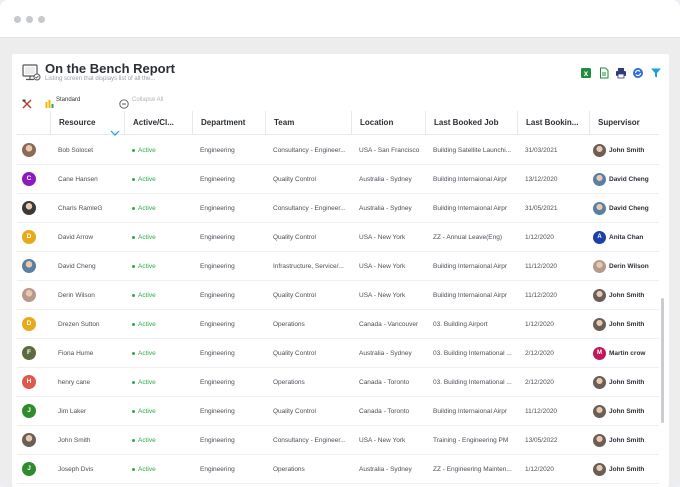  I want to click on resource-name: Charls RamleG, so click(87, 208).